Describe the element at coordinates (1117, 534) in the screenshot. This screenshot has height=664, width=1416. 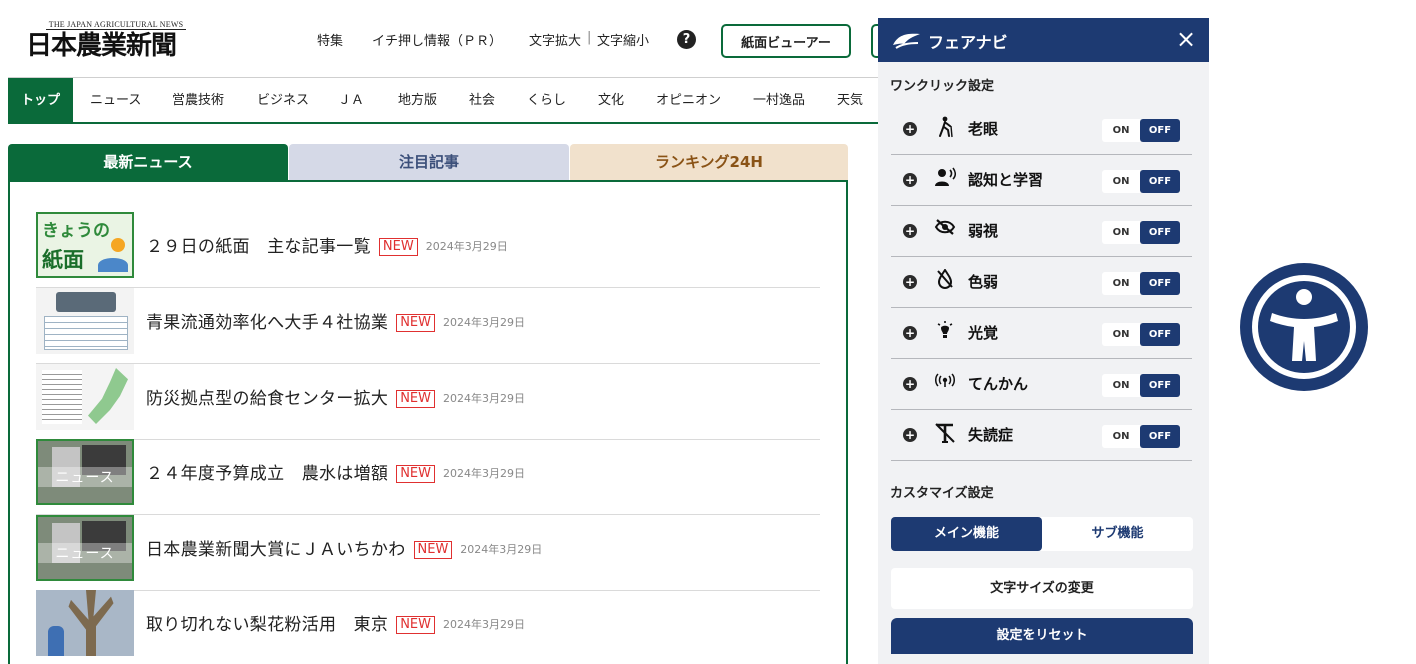
I see `tab-sub-features: サブ機能` at that location.